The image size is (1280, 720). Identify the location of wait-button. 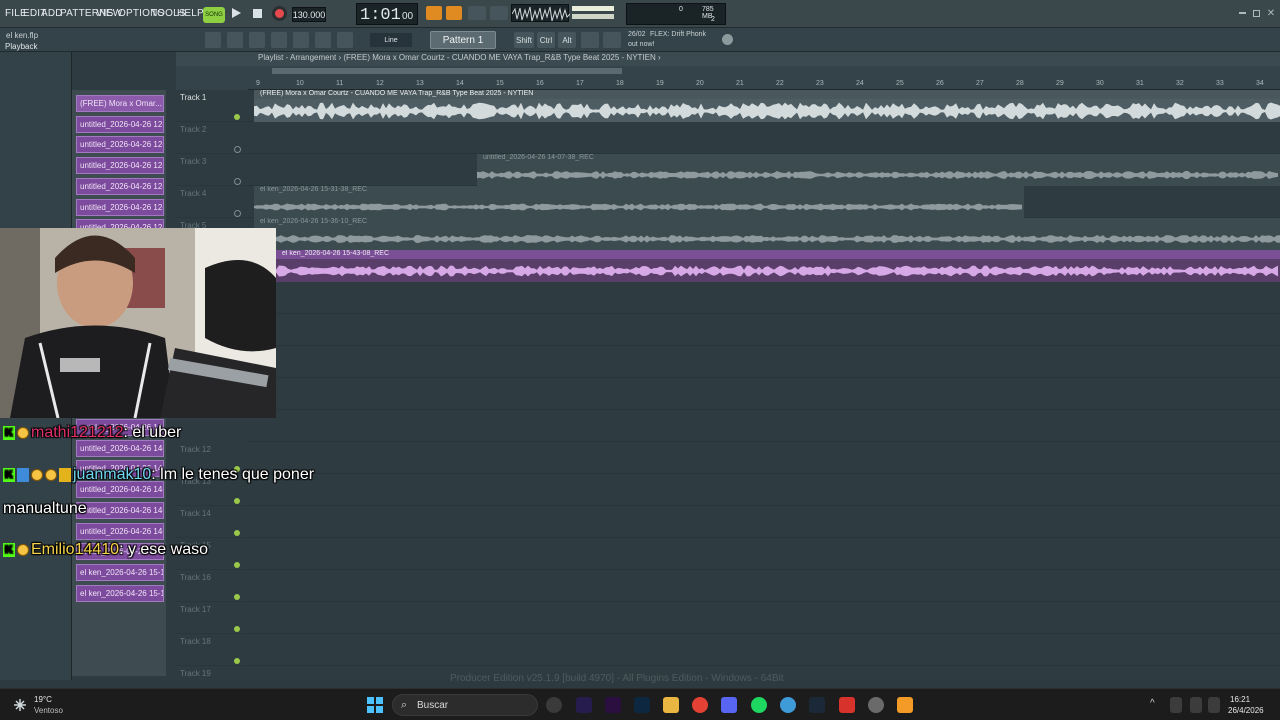
(477, 13).